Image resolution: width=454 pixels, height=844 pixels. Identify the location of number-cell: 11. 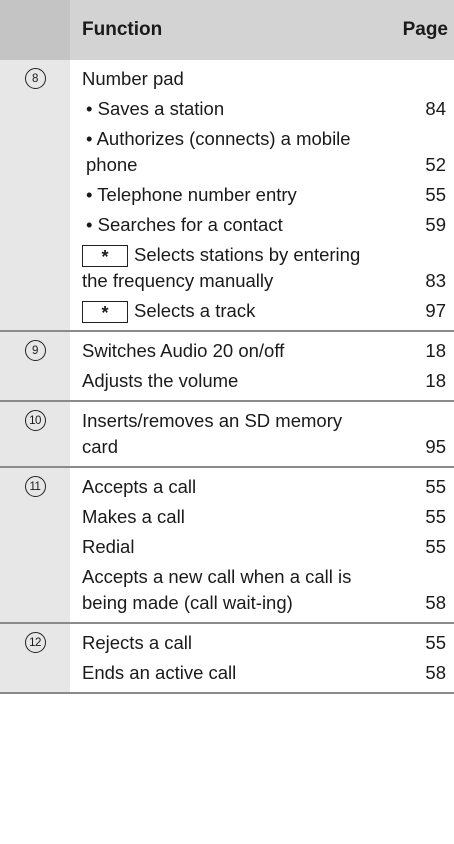
(35, 545).